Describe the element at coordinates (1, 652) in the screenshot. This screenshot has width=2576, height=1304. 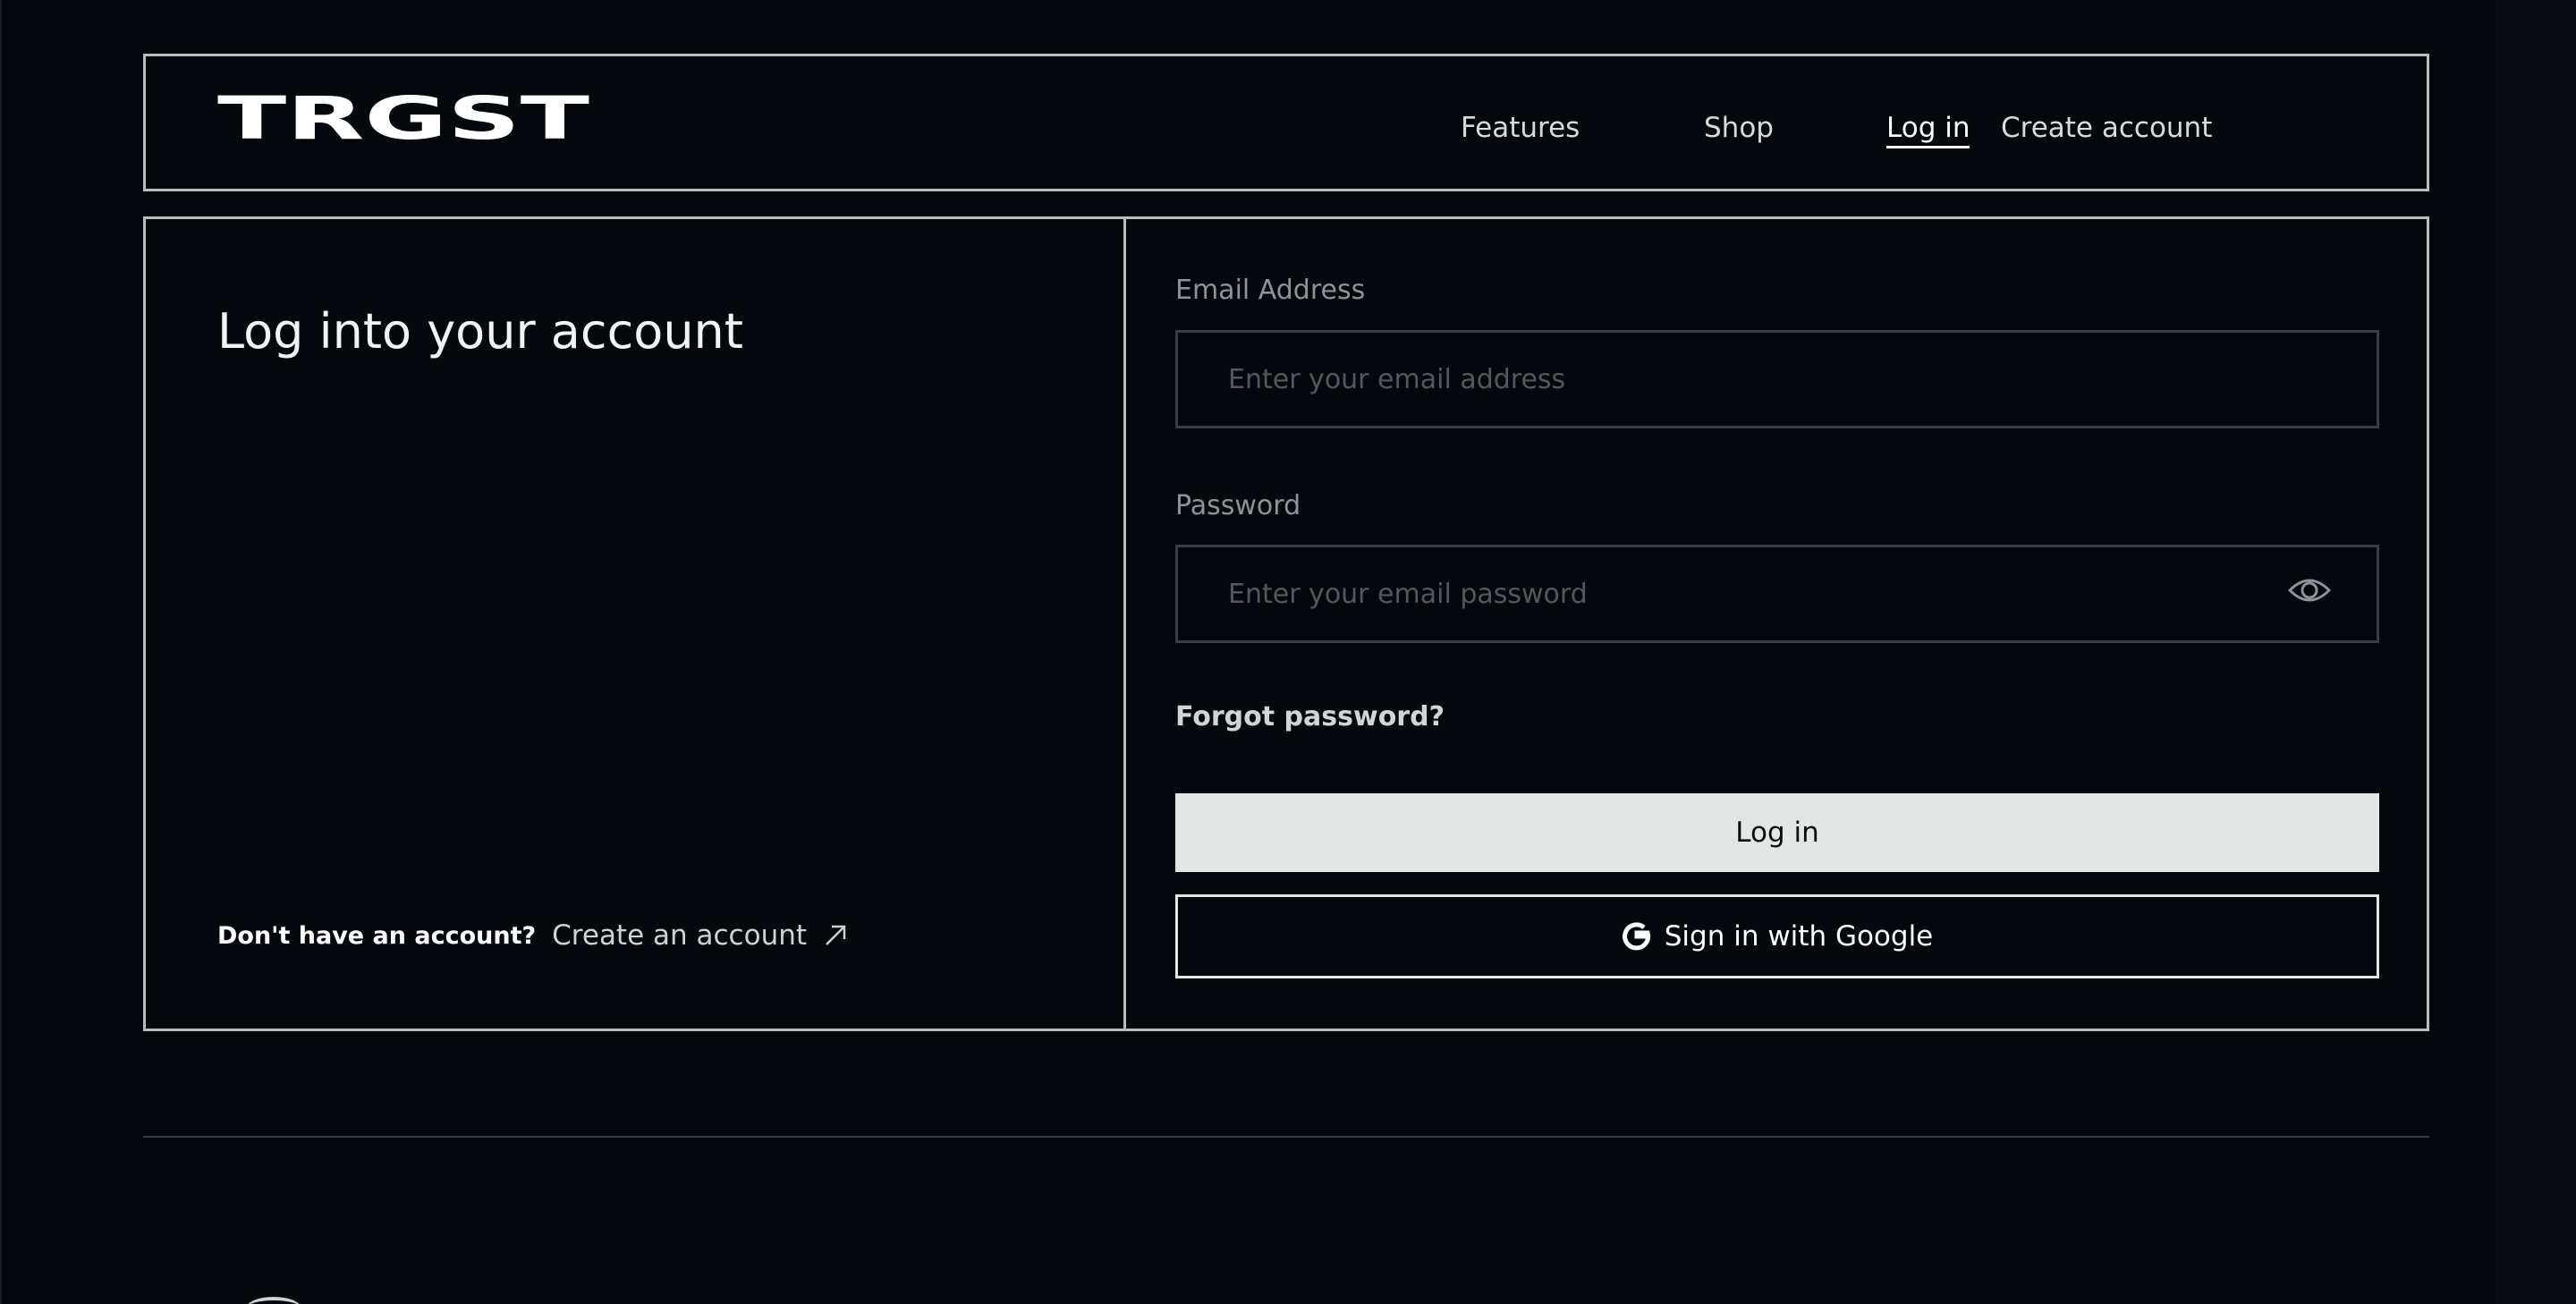
I see `left-edge` at that location.